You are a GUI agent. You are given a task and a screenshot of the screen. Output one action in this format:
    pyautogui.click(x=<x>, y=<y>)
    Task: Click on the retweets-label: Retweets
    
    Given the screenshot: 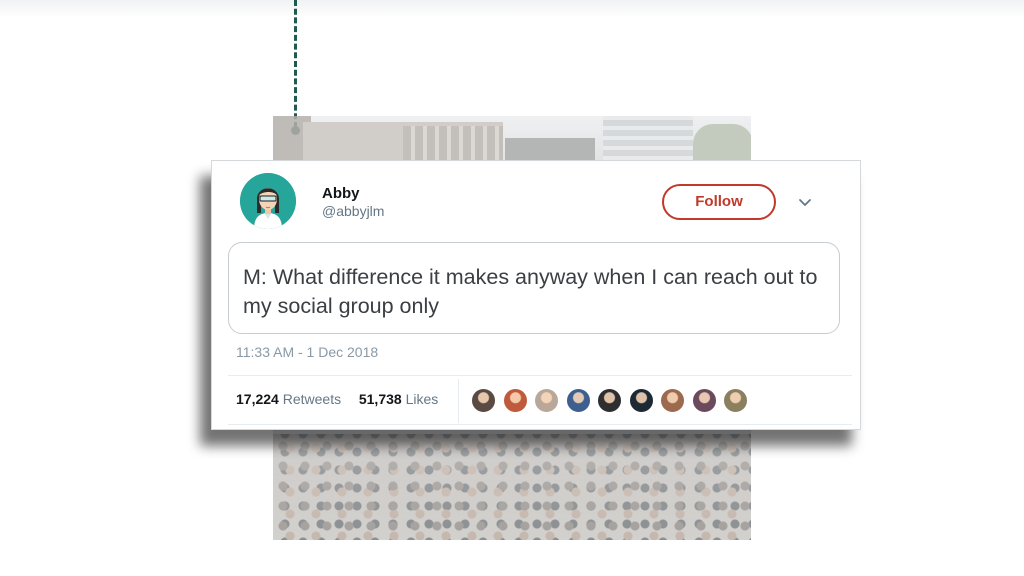 What is the action you would take?
    pyautogui.click(x=312, y=399)
    